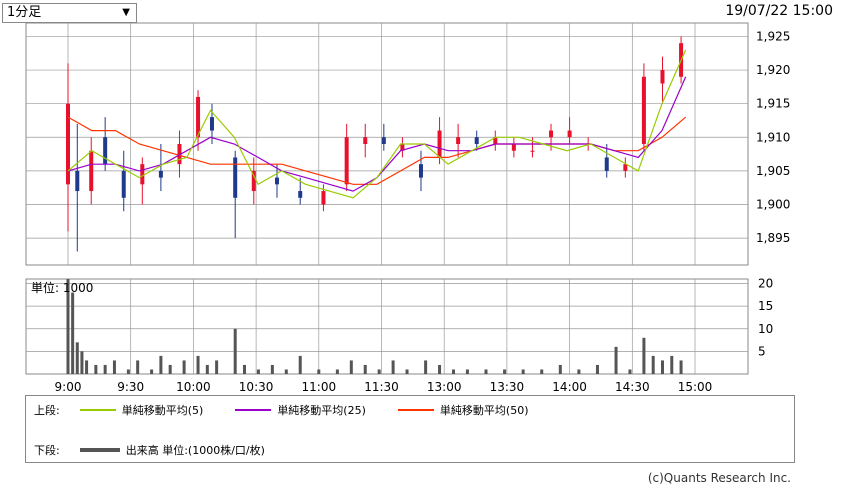 The width and height of the screenshot is (843, 487). What do you see at coordinates (444, 387) in the screenshot?
I see `time-tick-label: 13:00` at bounding box center [444, 387].